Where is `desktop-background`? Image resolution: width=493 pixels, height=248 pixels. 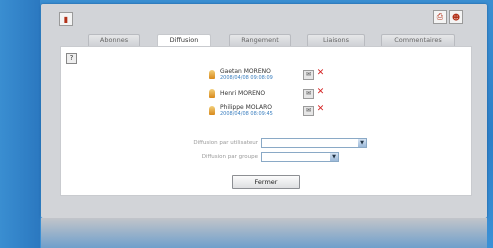
desktop-background is located at coordinates (20, 124).